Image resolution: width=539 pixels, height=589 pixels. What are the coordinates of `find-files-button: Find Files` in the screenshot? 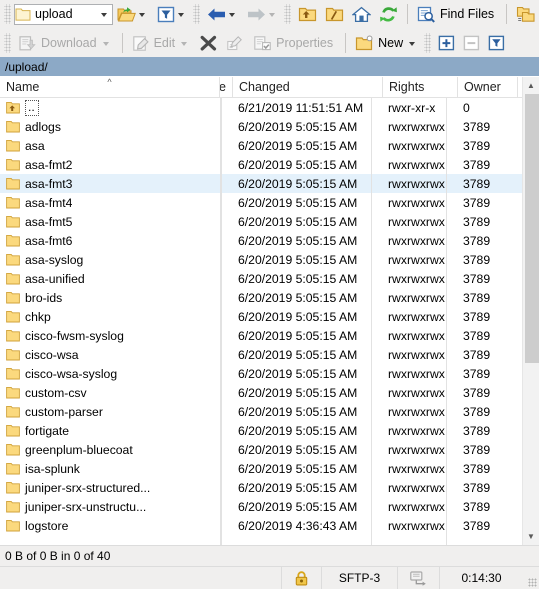 It's located at (457, 14).